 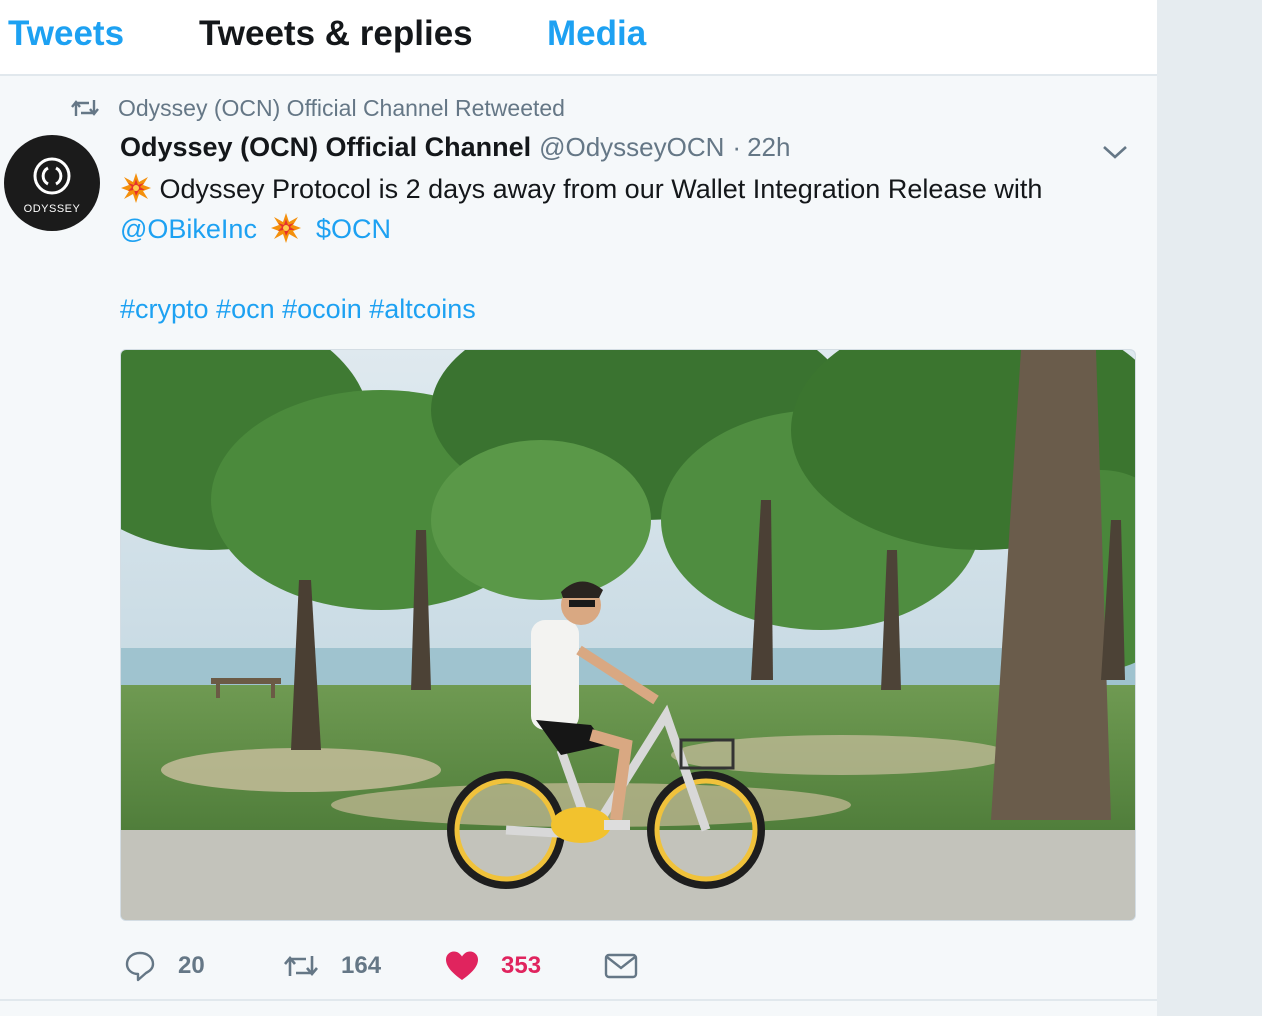 I want to click on hashtag-link: #crypto, so click(x=164, y=309).